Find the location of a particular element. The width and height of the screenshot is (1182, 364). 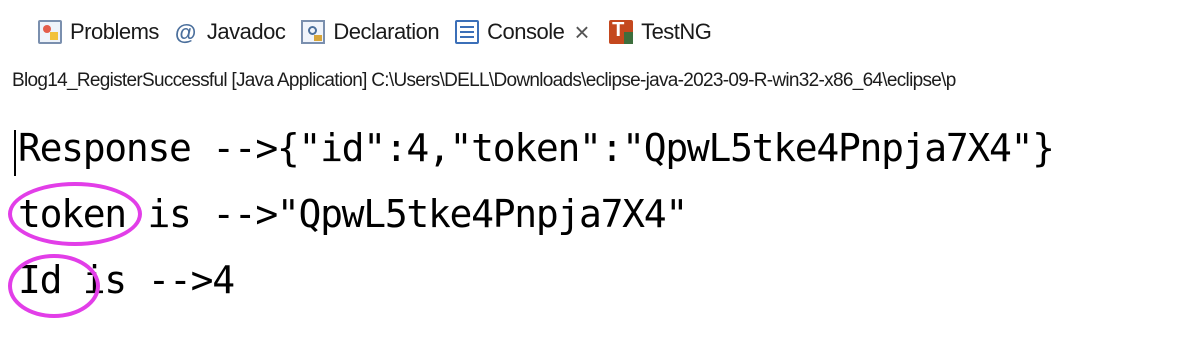

tab-console: Console × is located at coordinates (524, 32).